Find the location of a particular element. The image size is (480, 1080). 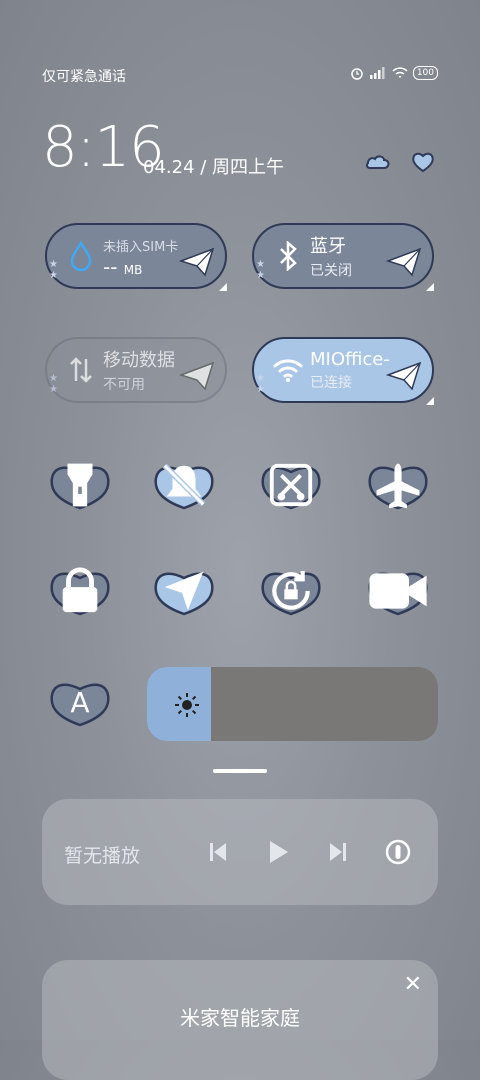

clock-date: 04.24 / 周四上午 is located at coordinates (213, 166).